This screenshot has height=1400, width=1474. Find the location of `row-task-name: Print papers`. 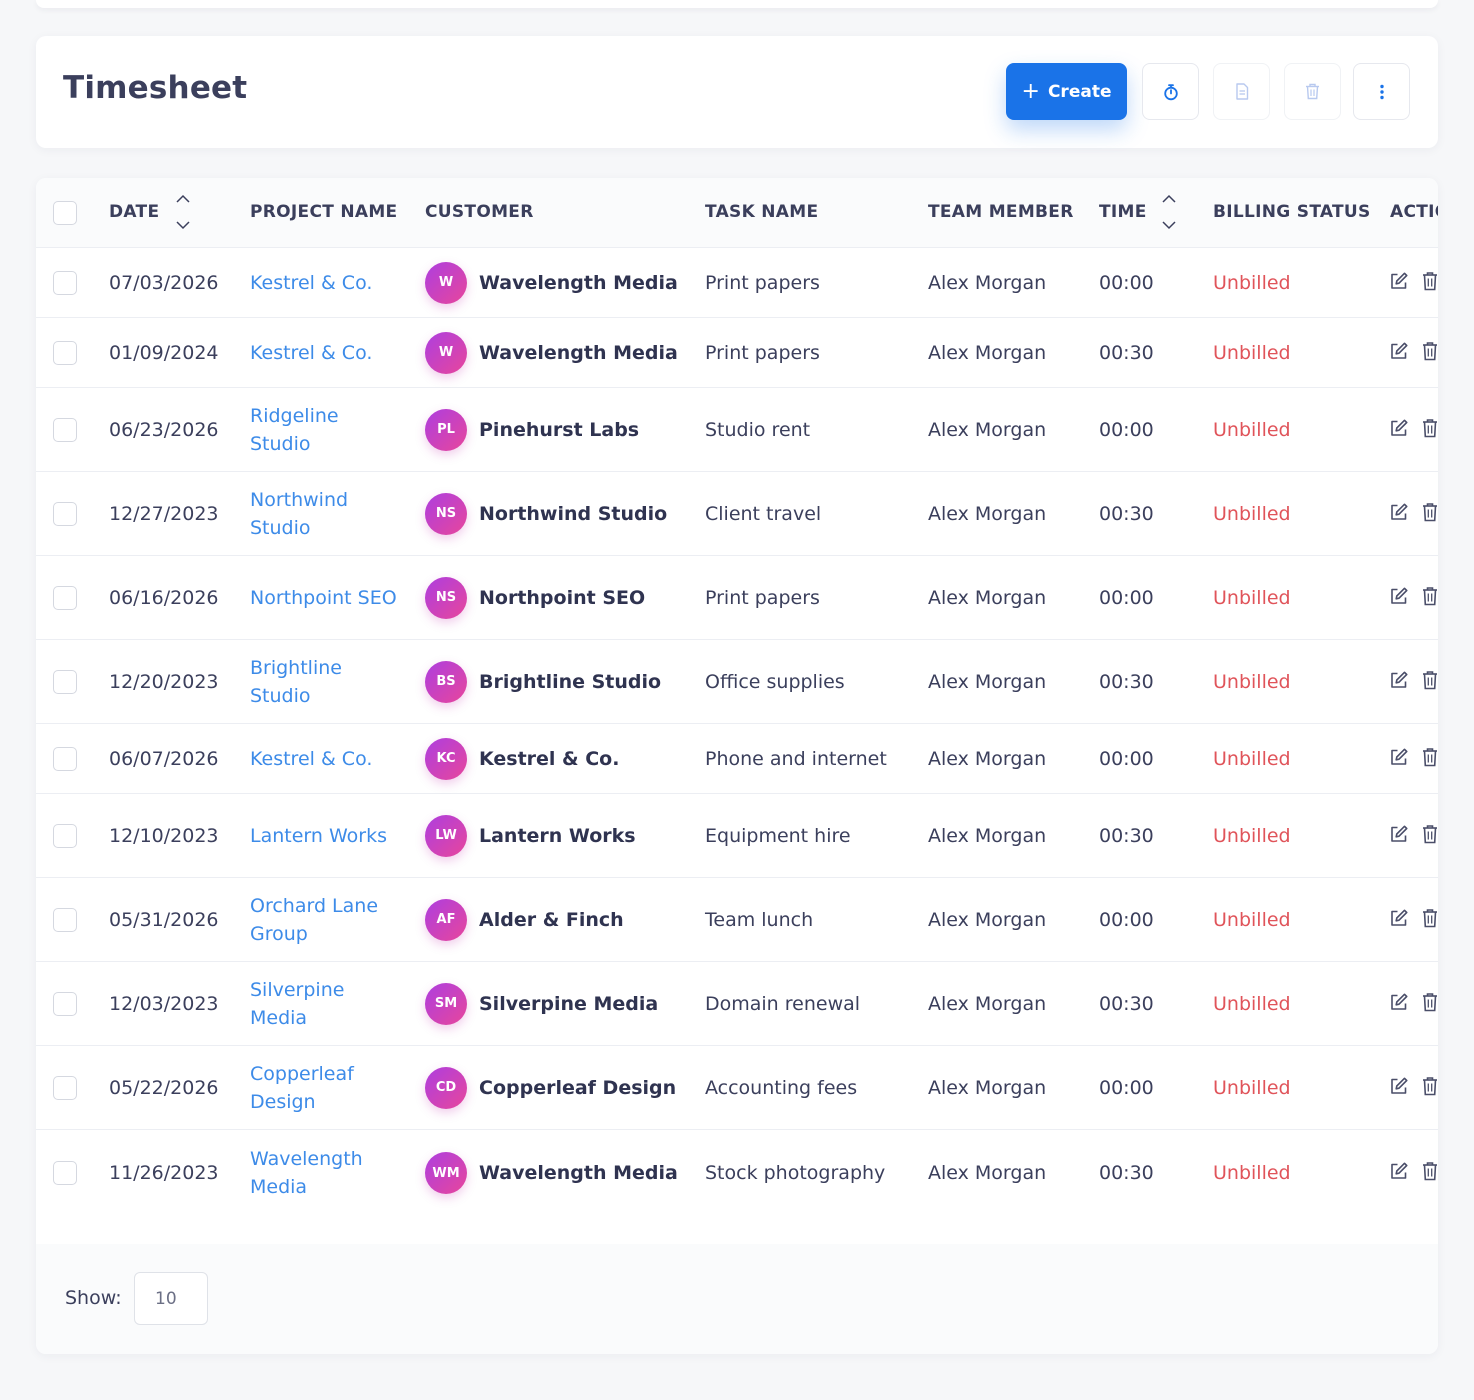

row-task-name: Print papers is located at coordinates (762, 352).